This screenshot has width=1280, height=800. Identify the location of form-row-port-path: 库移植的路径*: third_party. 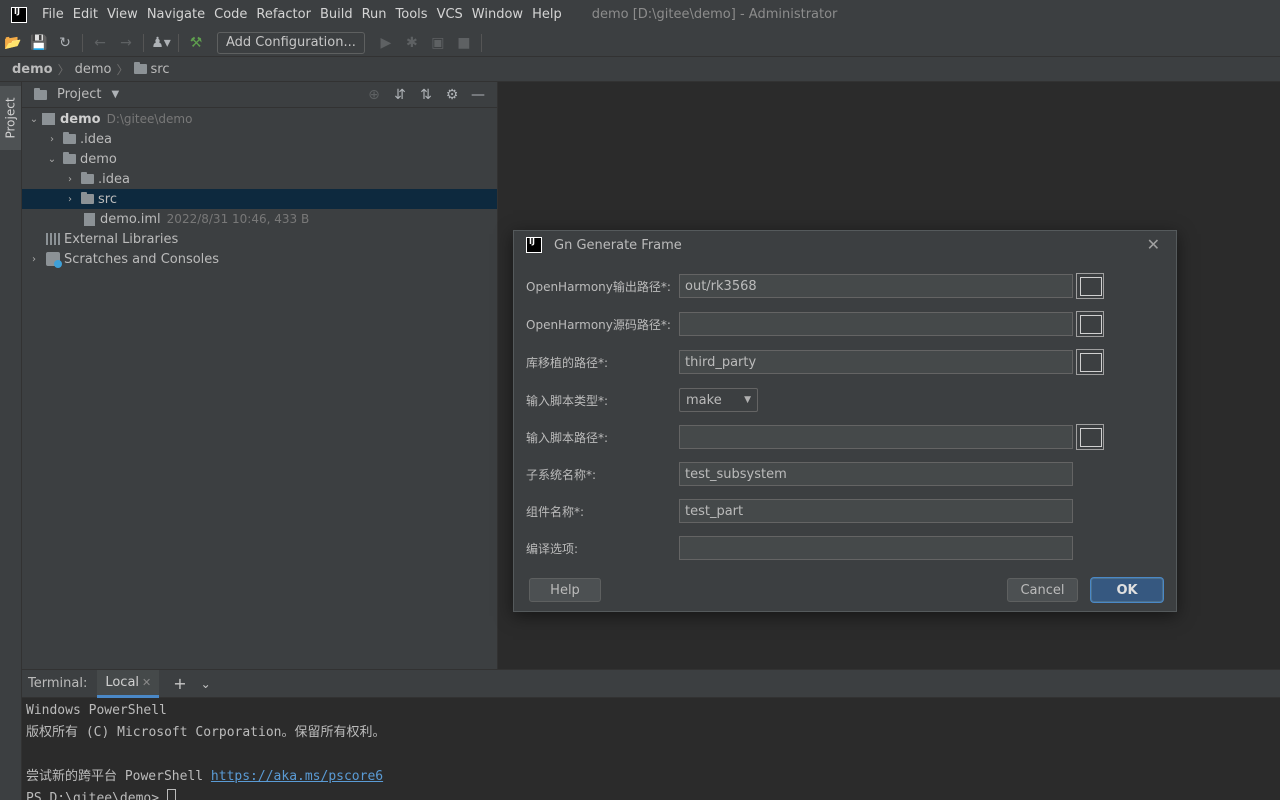
(815, 362).